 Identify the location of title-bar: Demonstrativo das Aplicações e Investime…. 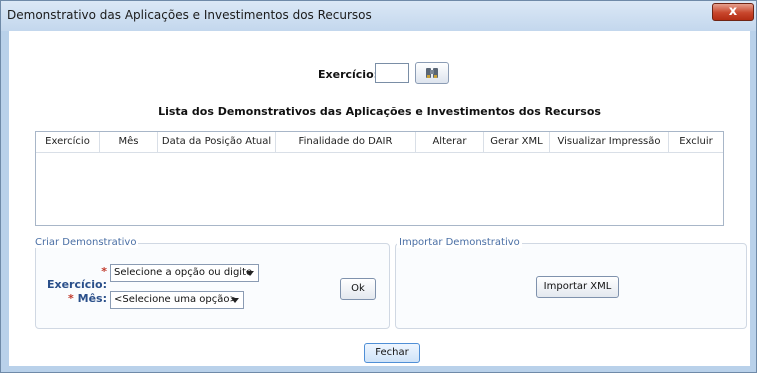
(378, 16).